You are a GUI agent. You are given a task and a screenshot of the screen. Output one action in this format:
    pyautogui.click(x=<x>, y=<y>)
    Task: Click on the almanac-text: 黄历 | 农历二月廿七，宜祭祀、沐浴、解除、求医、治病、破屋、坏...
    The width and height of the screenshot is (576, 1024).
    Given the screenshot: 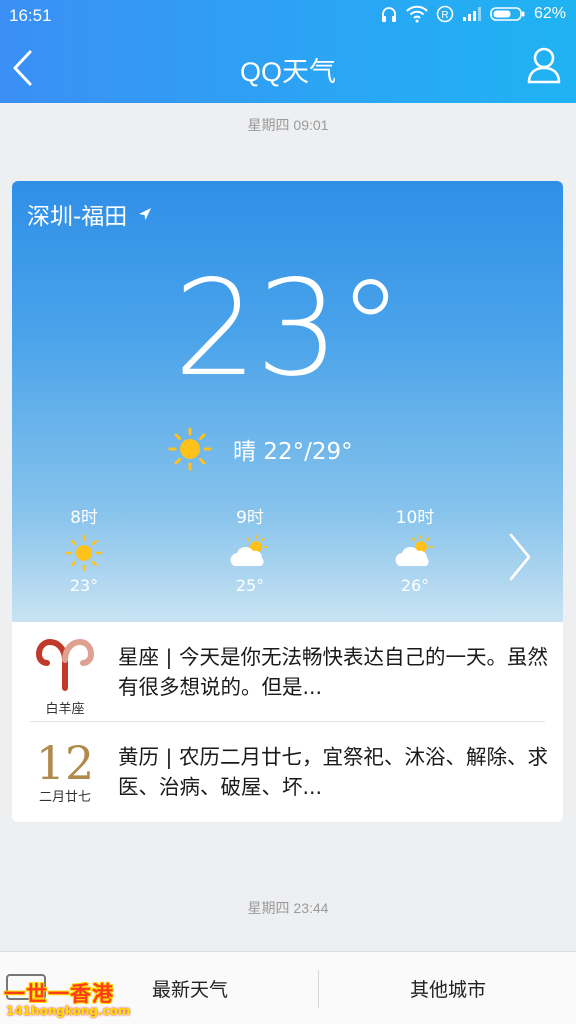 What is the action you would take?
    pyautogui.click(x=333, y=772)
    